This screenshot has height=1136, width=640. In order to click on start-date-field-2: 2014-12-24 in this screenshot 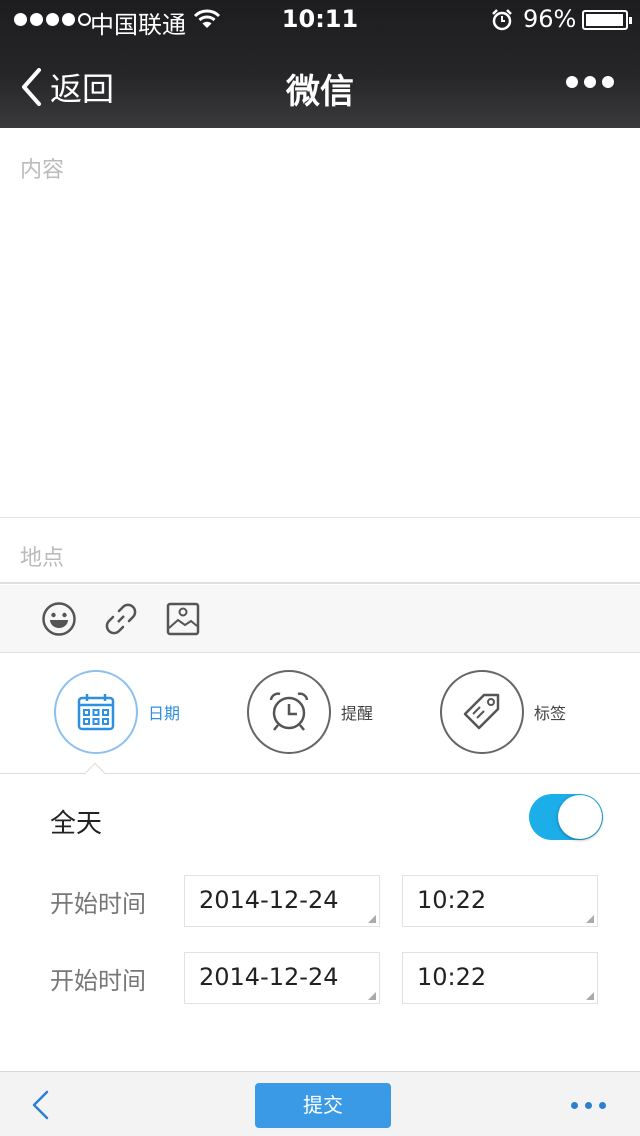, I will do `click(282, 978)`.